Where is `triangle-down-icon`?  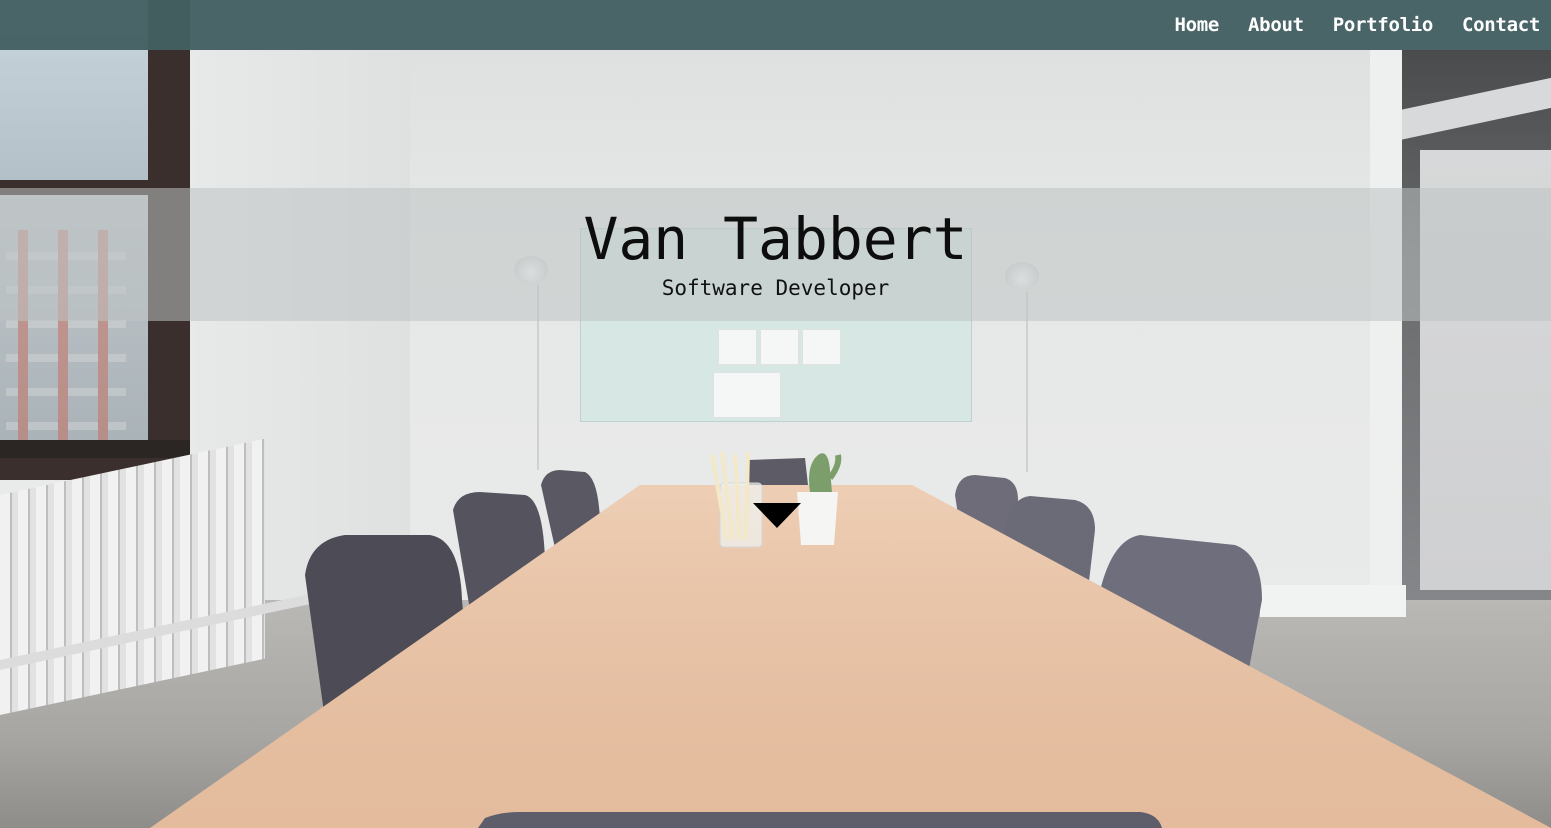 triangle-down-icon is located at coordinates (777, 515).